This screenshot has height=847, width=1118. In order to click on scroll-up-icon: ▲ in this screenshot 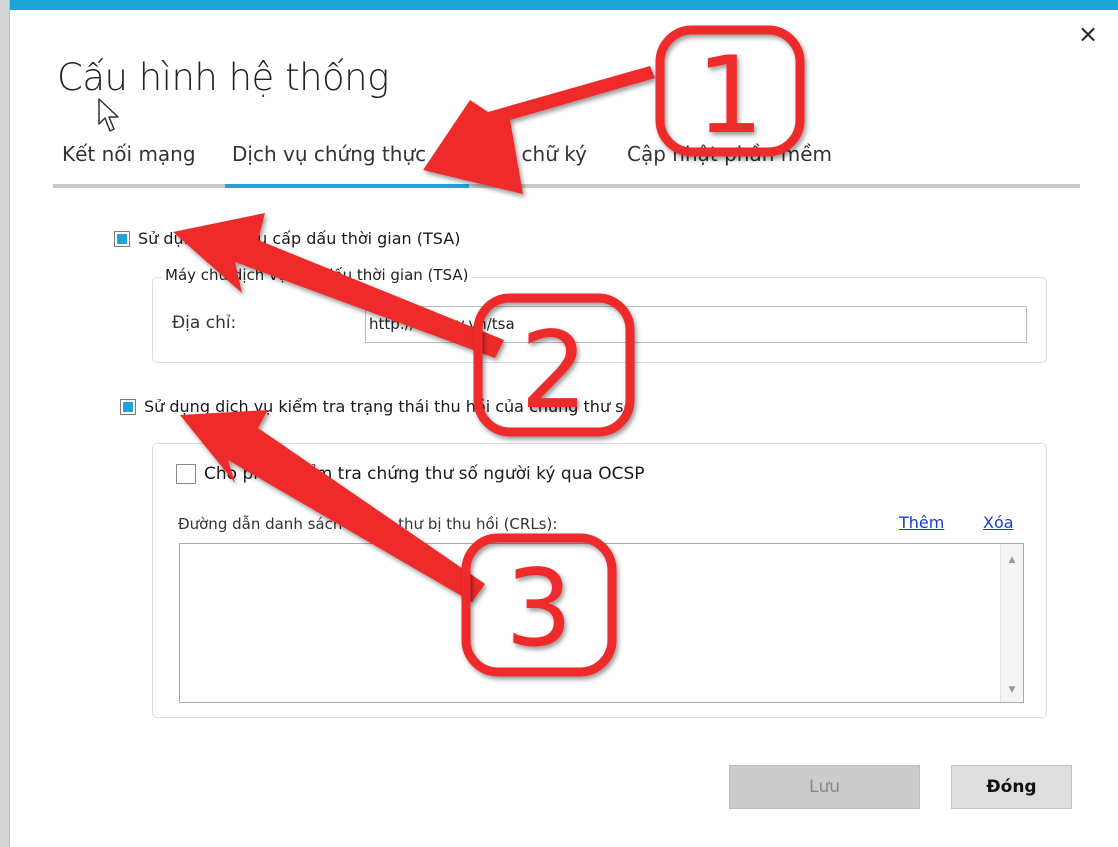, I will do `click(1012, 560)`.